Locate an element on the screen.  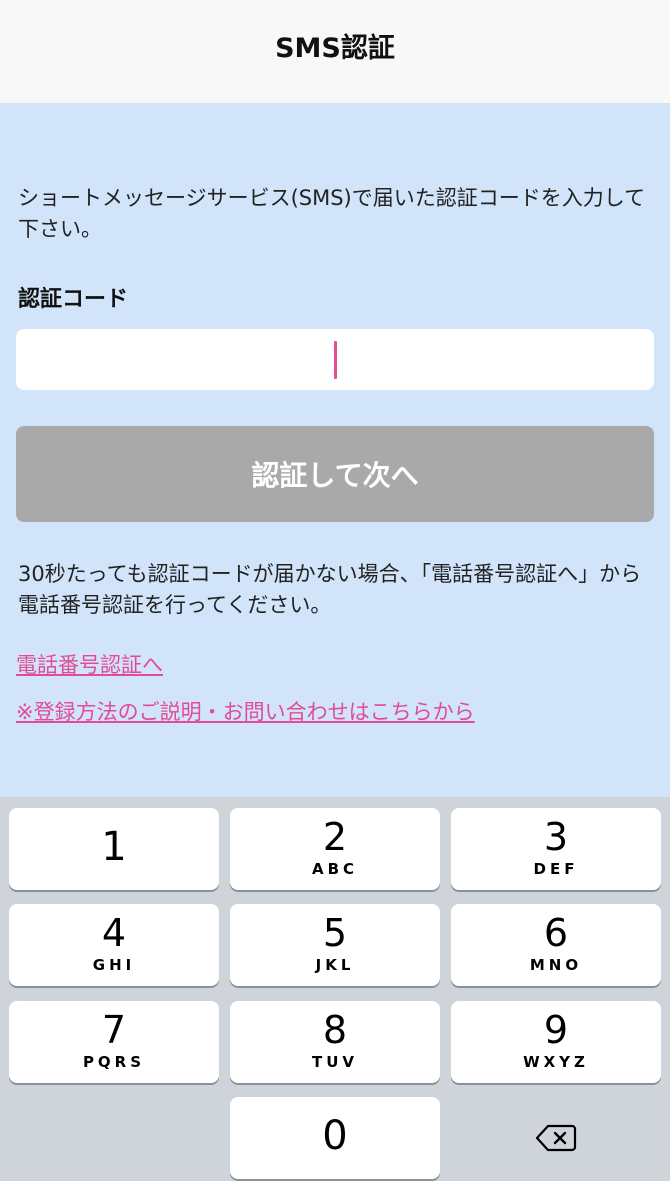
key-0: 0 is located at coordinates (335, 1138).